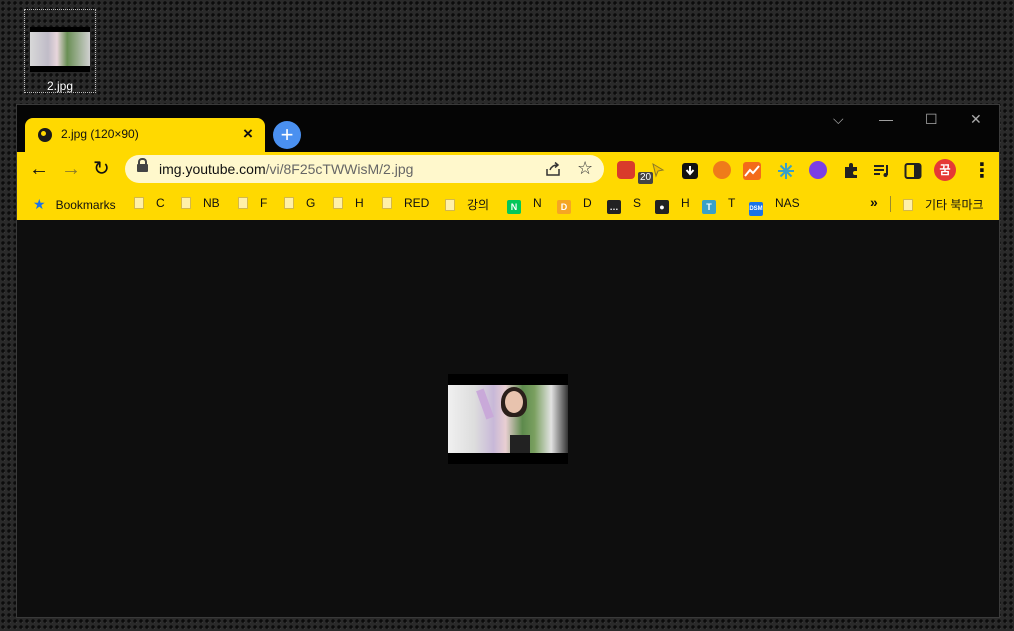  Describe the element at coordinates (886, 119) in the screenshot. I see `minimize-button: —` at that location.